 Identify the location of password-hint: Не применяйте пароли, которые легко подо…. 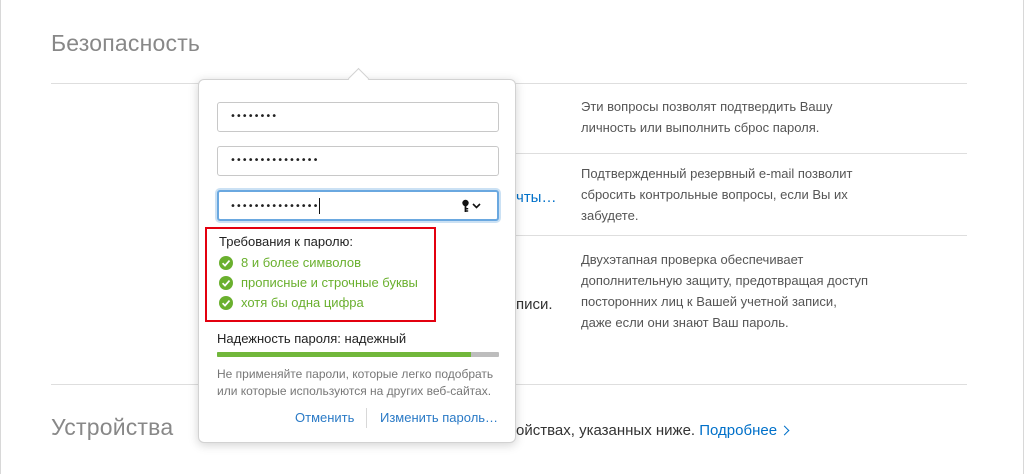
(355, 382).